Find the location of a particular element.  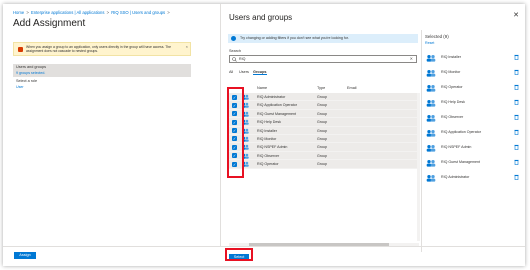

selected-divider is located at coordinates (421, 141).